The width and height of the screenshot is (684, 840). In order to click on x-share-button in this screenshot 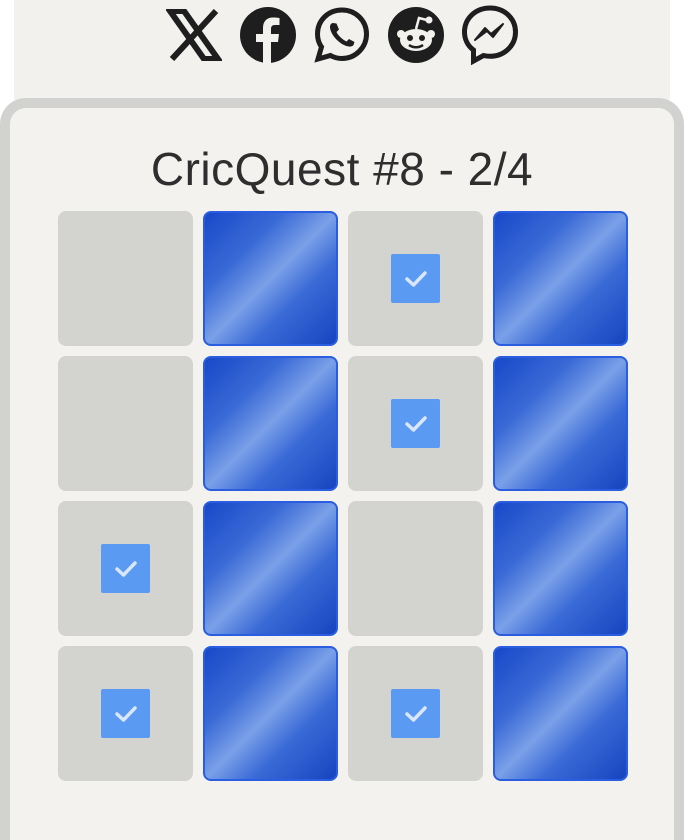, I will do `click(194, 35)`.